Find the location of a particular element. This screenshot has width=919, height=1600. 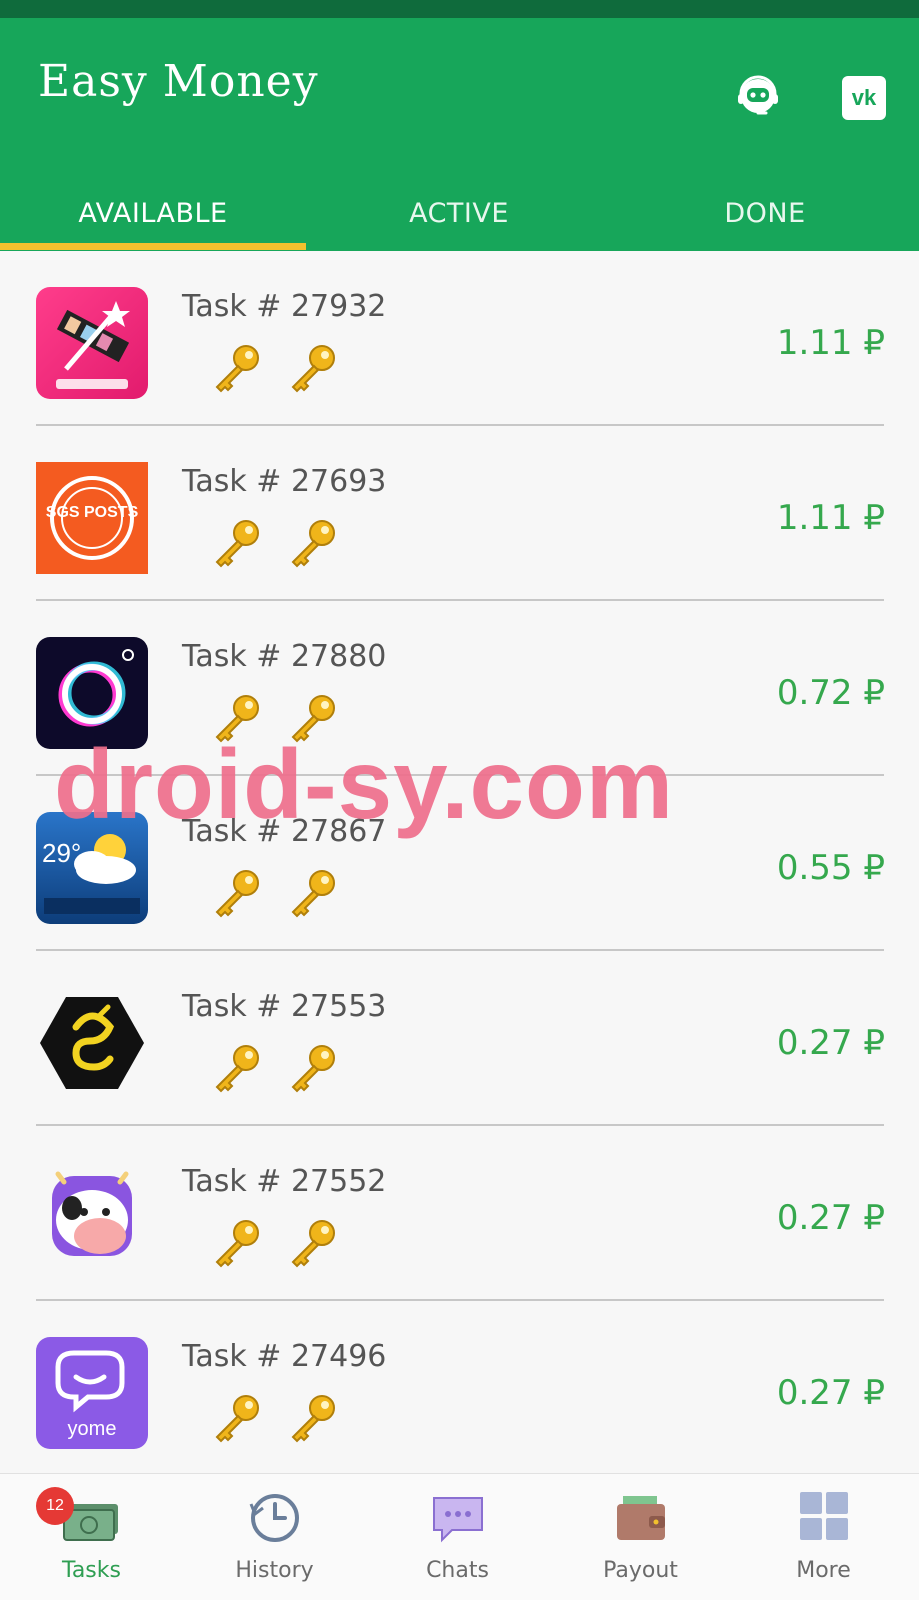

task-row: Task # 27553 0.27 ₽ is located at coordinates (459, 1038).